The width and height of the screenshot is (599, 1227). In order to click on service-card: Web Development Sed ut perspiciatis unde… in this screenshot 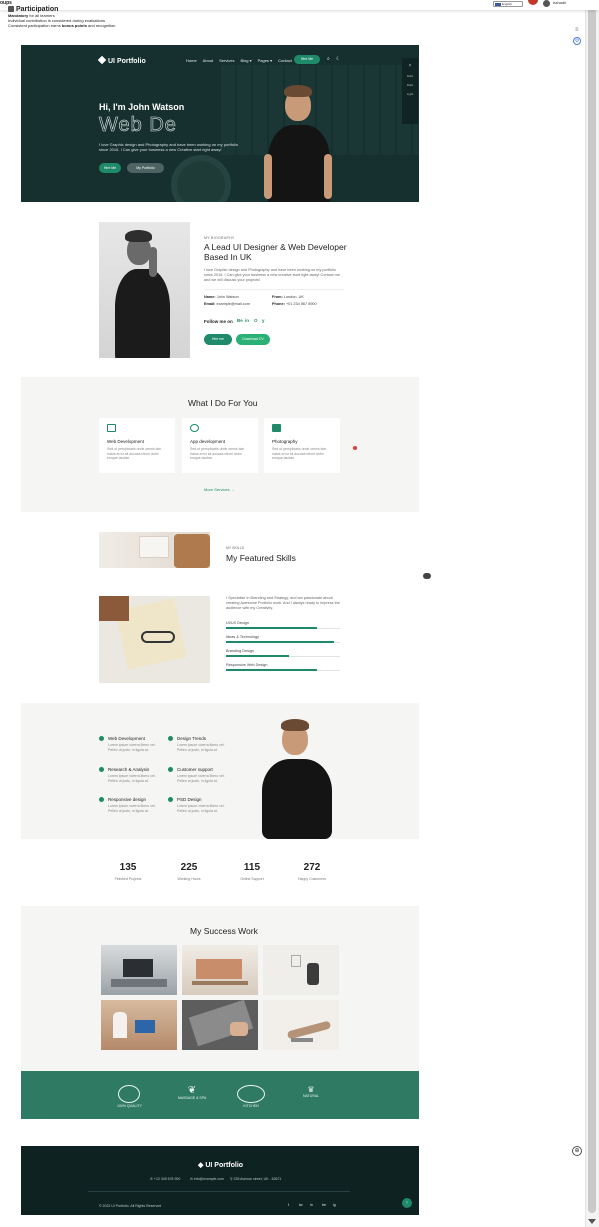, I will do `click(137, 445)`.